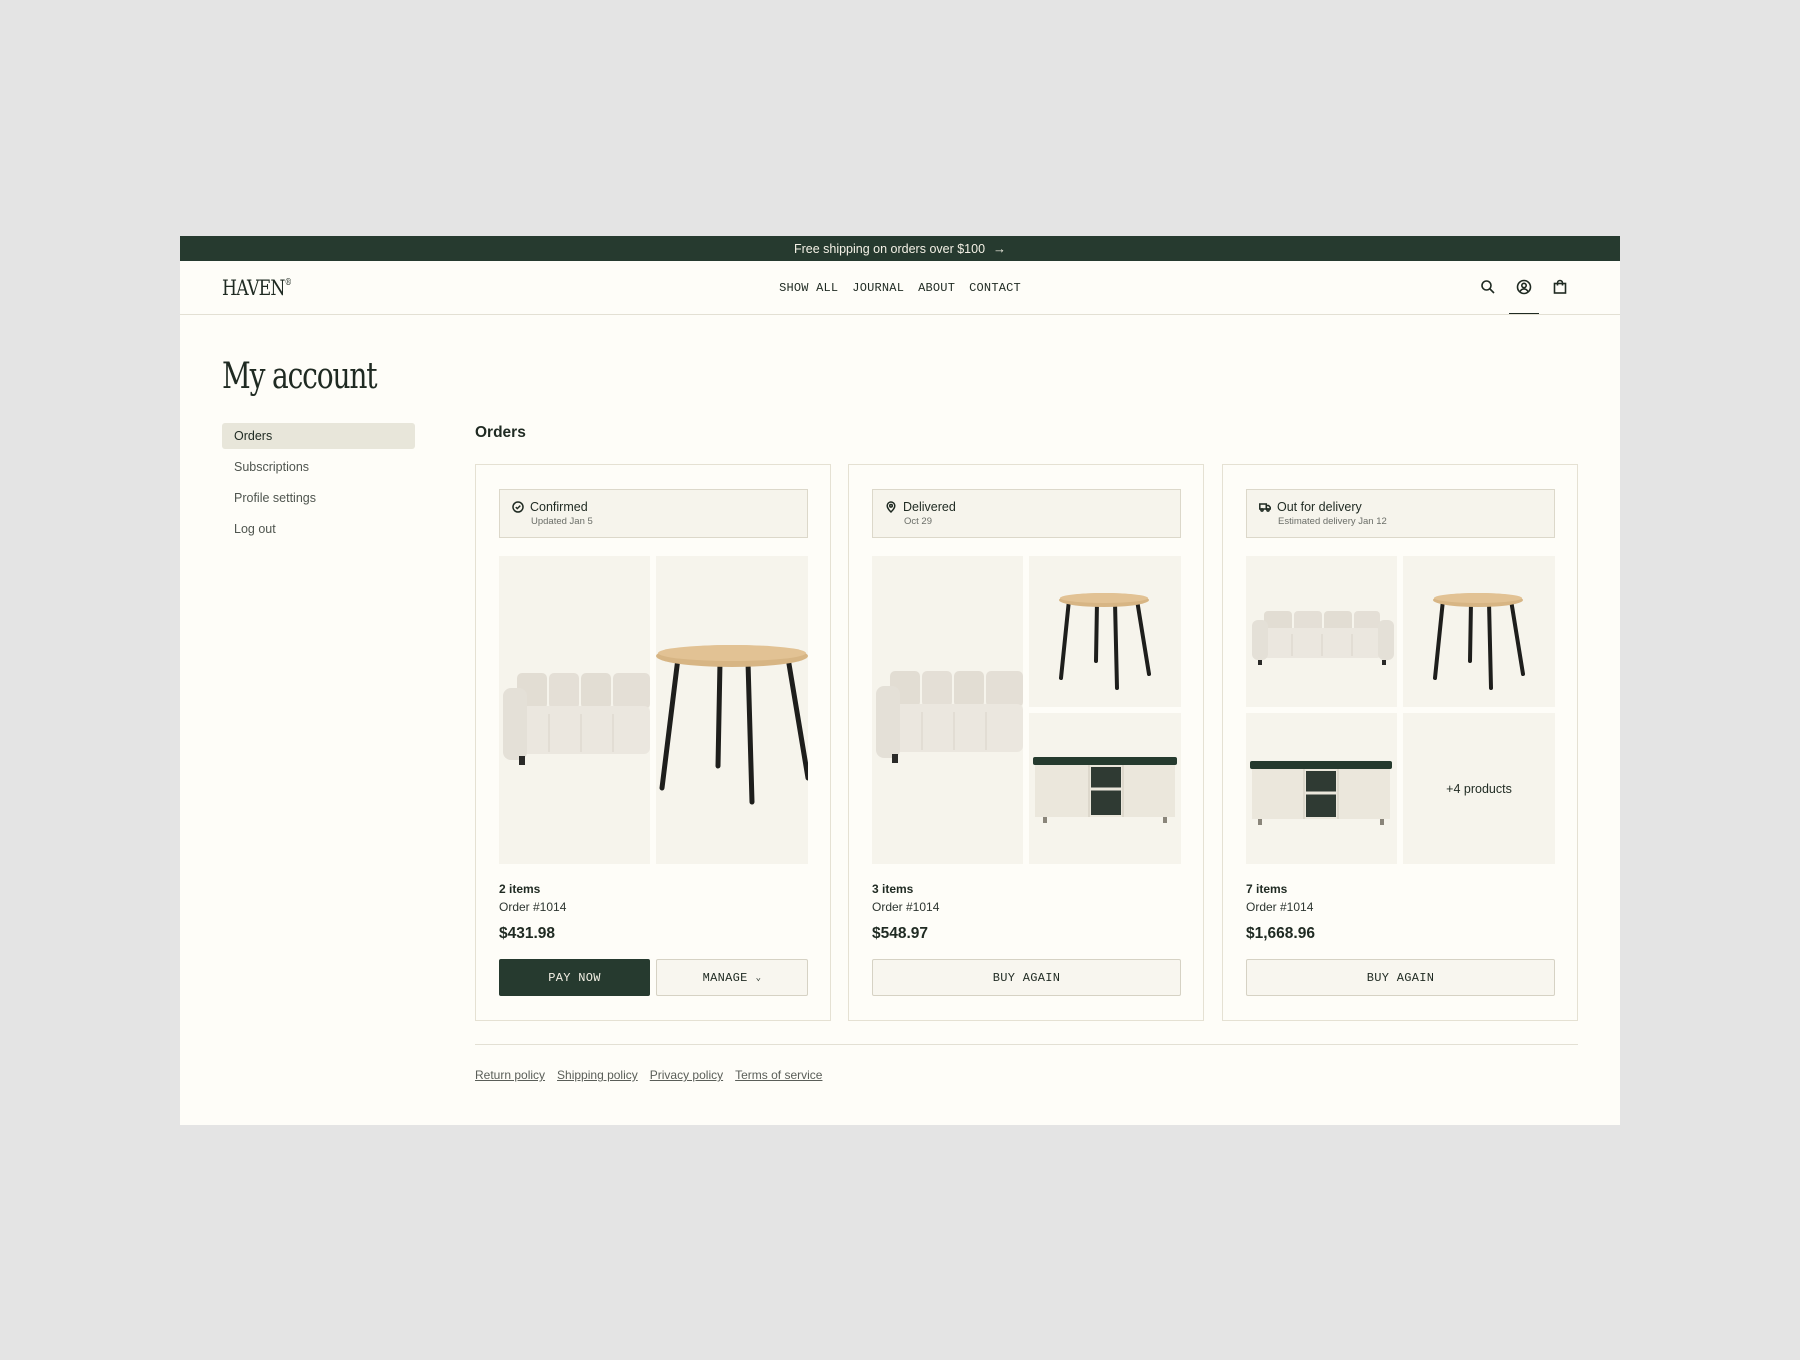 The image size is (1800, 1360). I want to click on status-label: Out for delivery, so click(1319, 507).